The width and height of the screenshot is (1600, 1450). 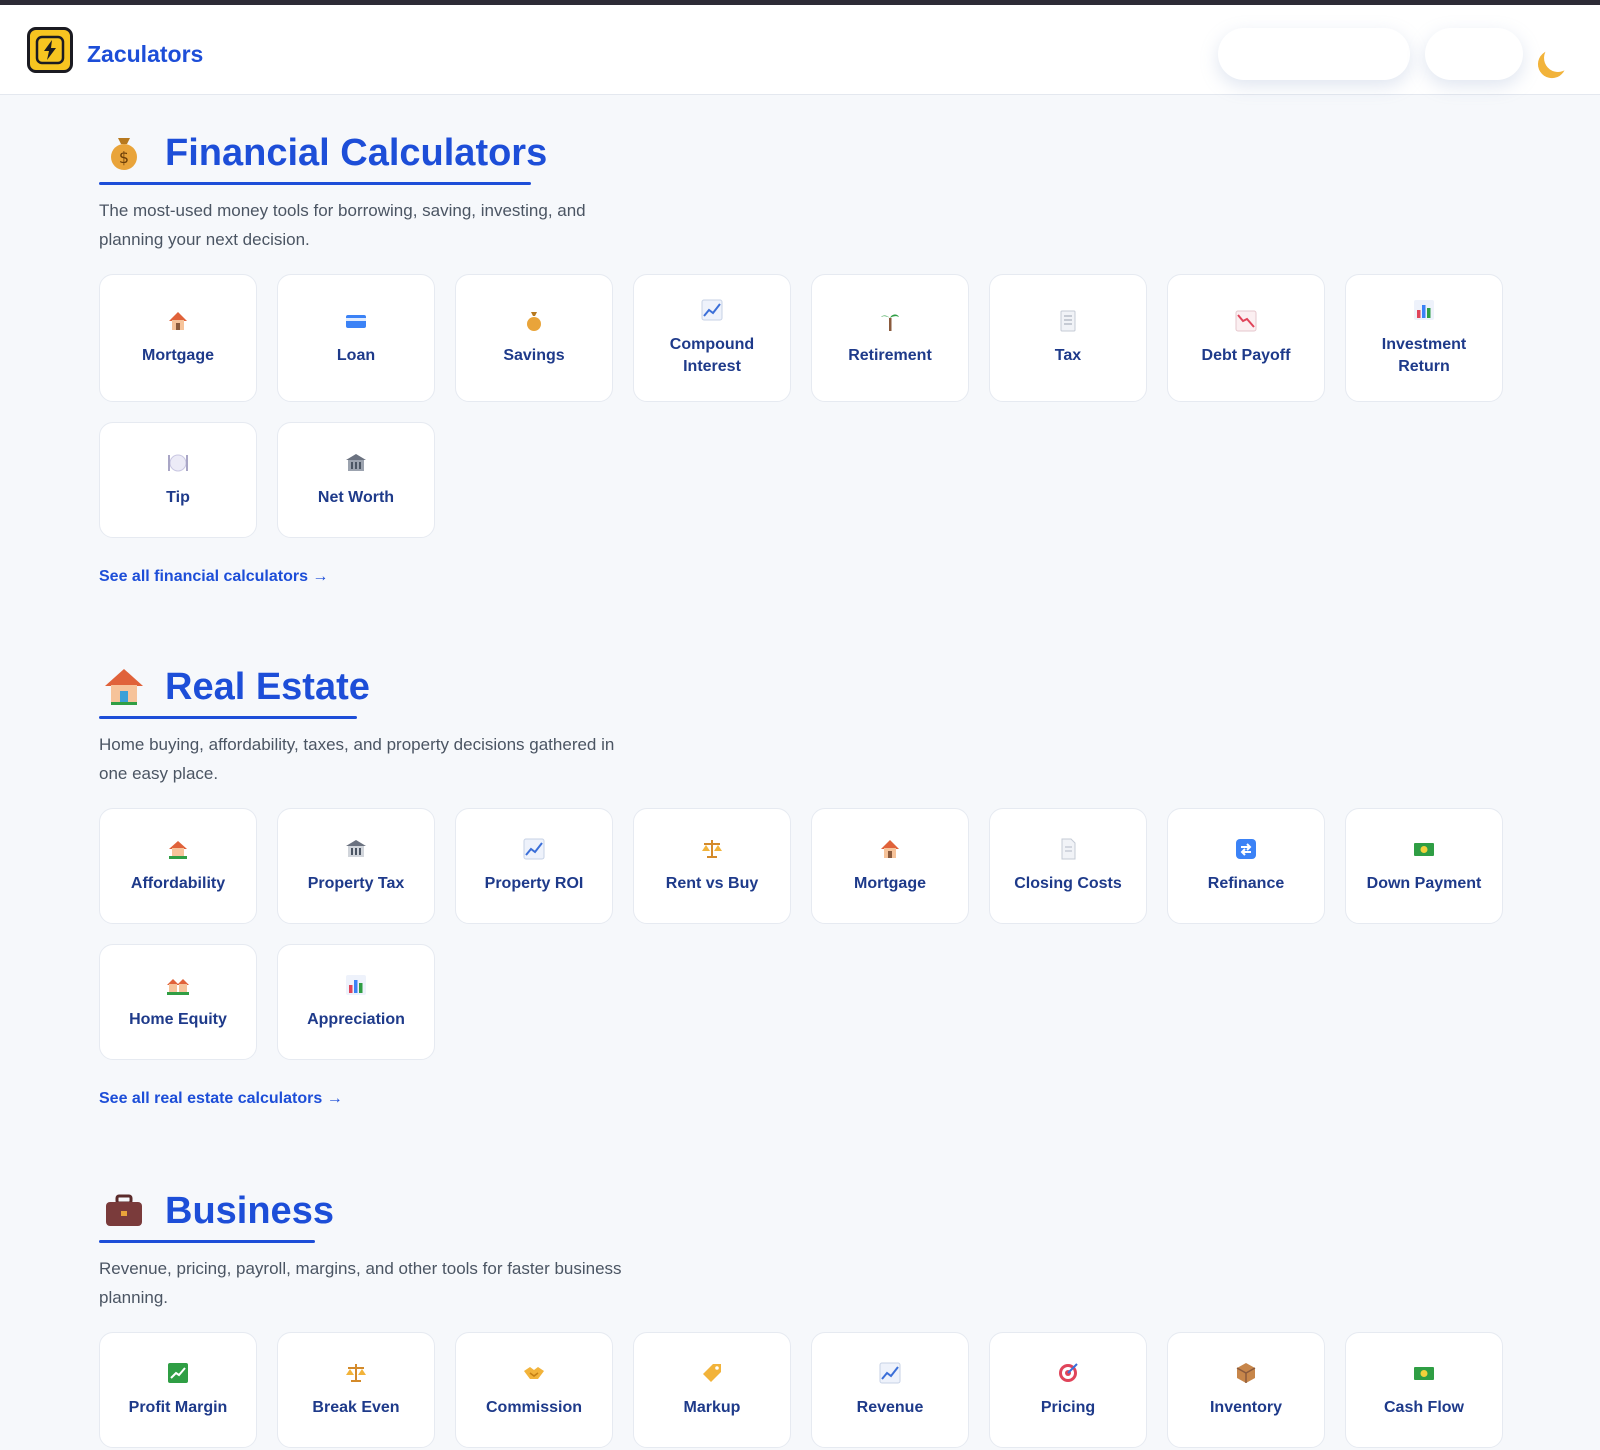 What do you see at coordinates (534, 338) in the screenshot?
I see `card-savings: Savings` at bounding box center [534, 338].